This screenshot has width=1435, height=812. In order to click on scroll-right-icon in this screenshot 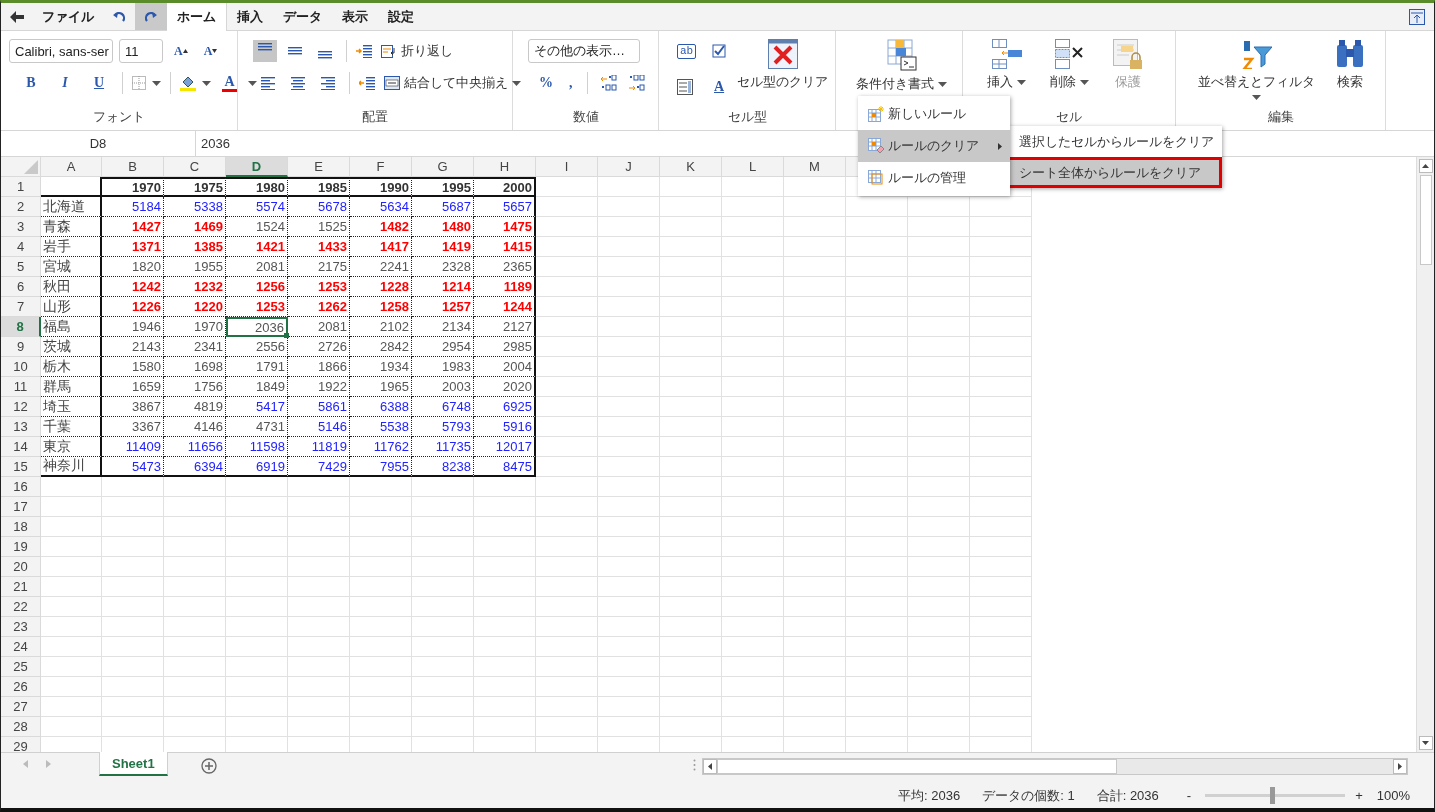, I will do `click(1399, 766)`.